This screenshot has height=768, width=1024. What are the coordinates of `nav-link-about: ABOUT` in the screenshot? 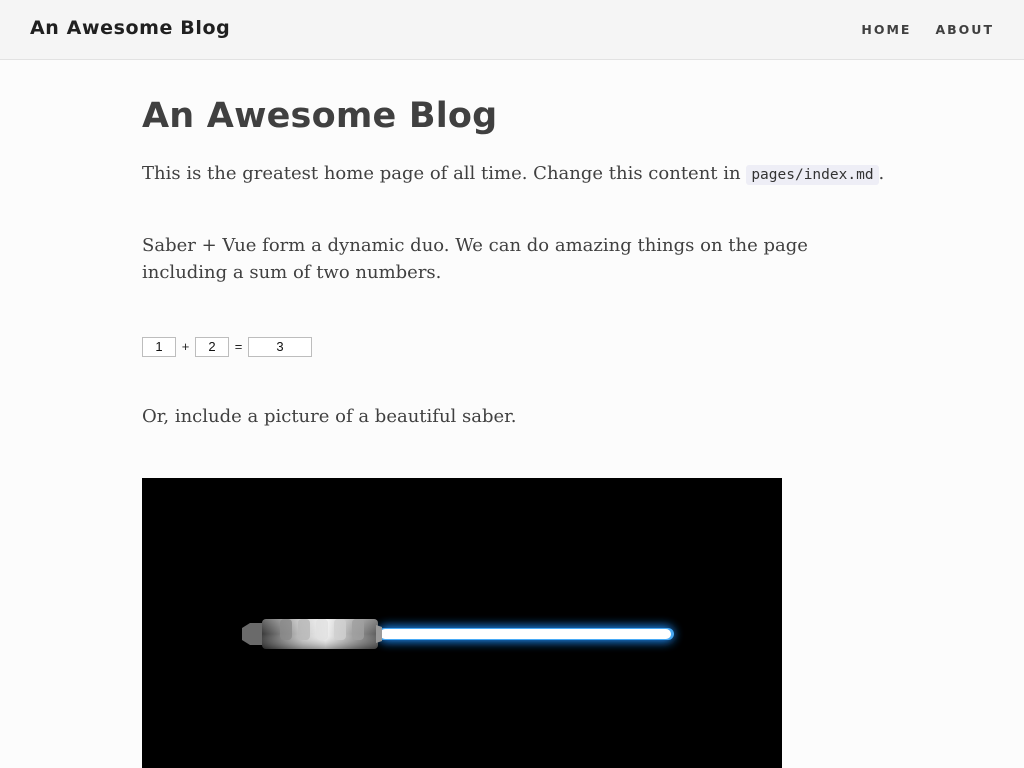 It's located at (964, 29).